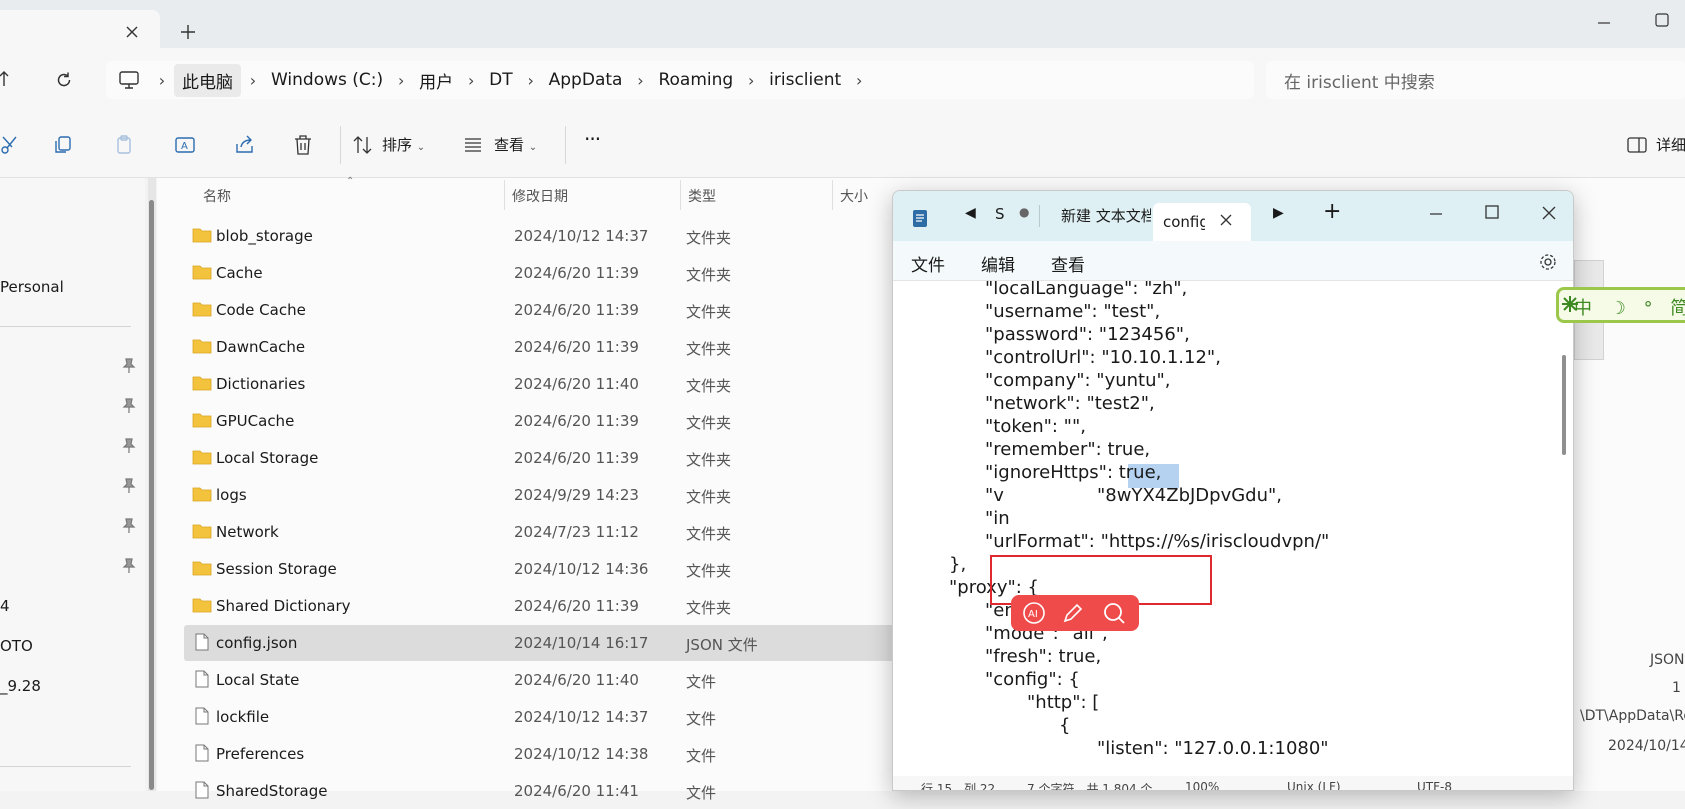 This screenshot has width=1685, height=809. I want to click on sort-button: 排序 ⌄, so click(403, 145).